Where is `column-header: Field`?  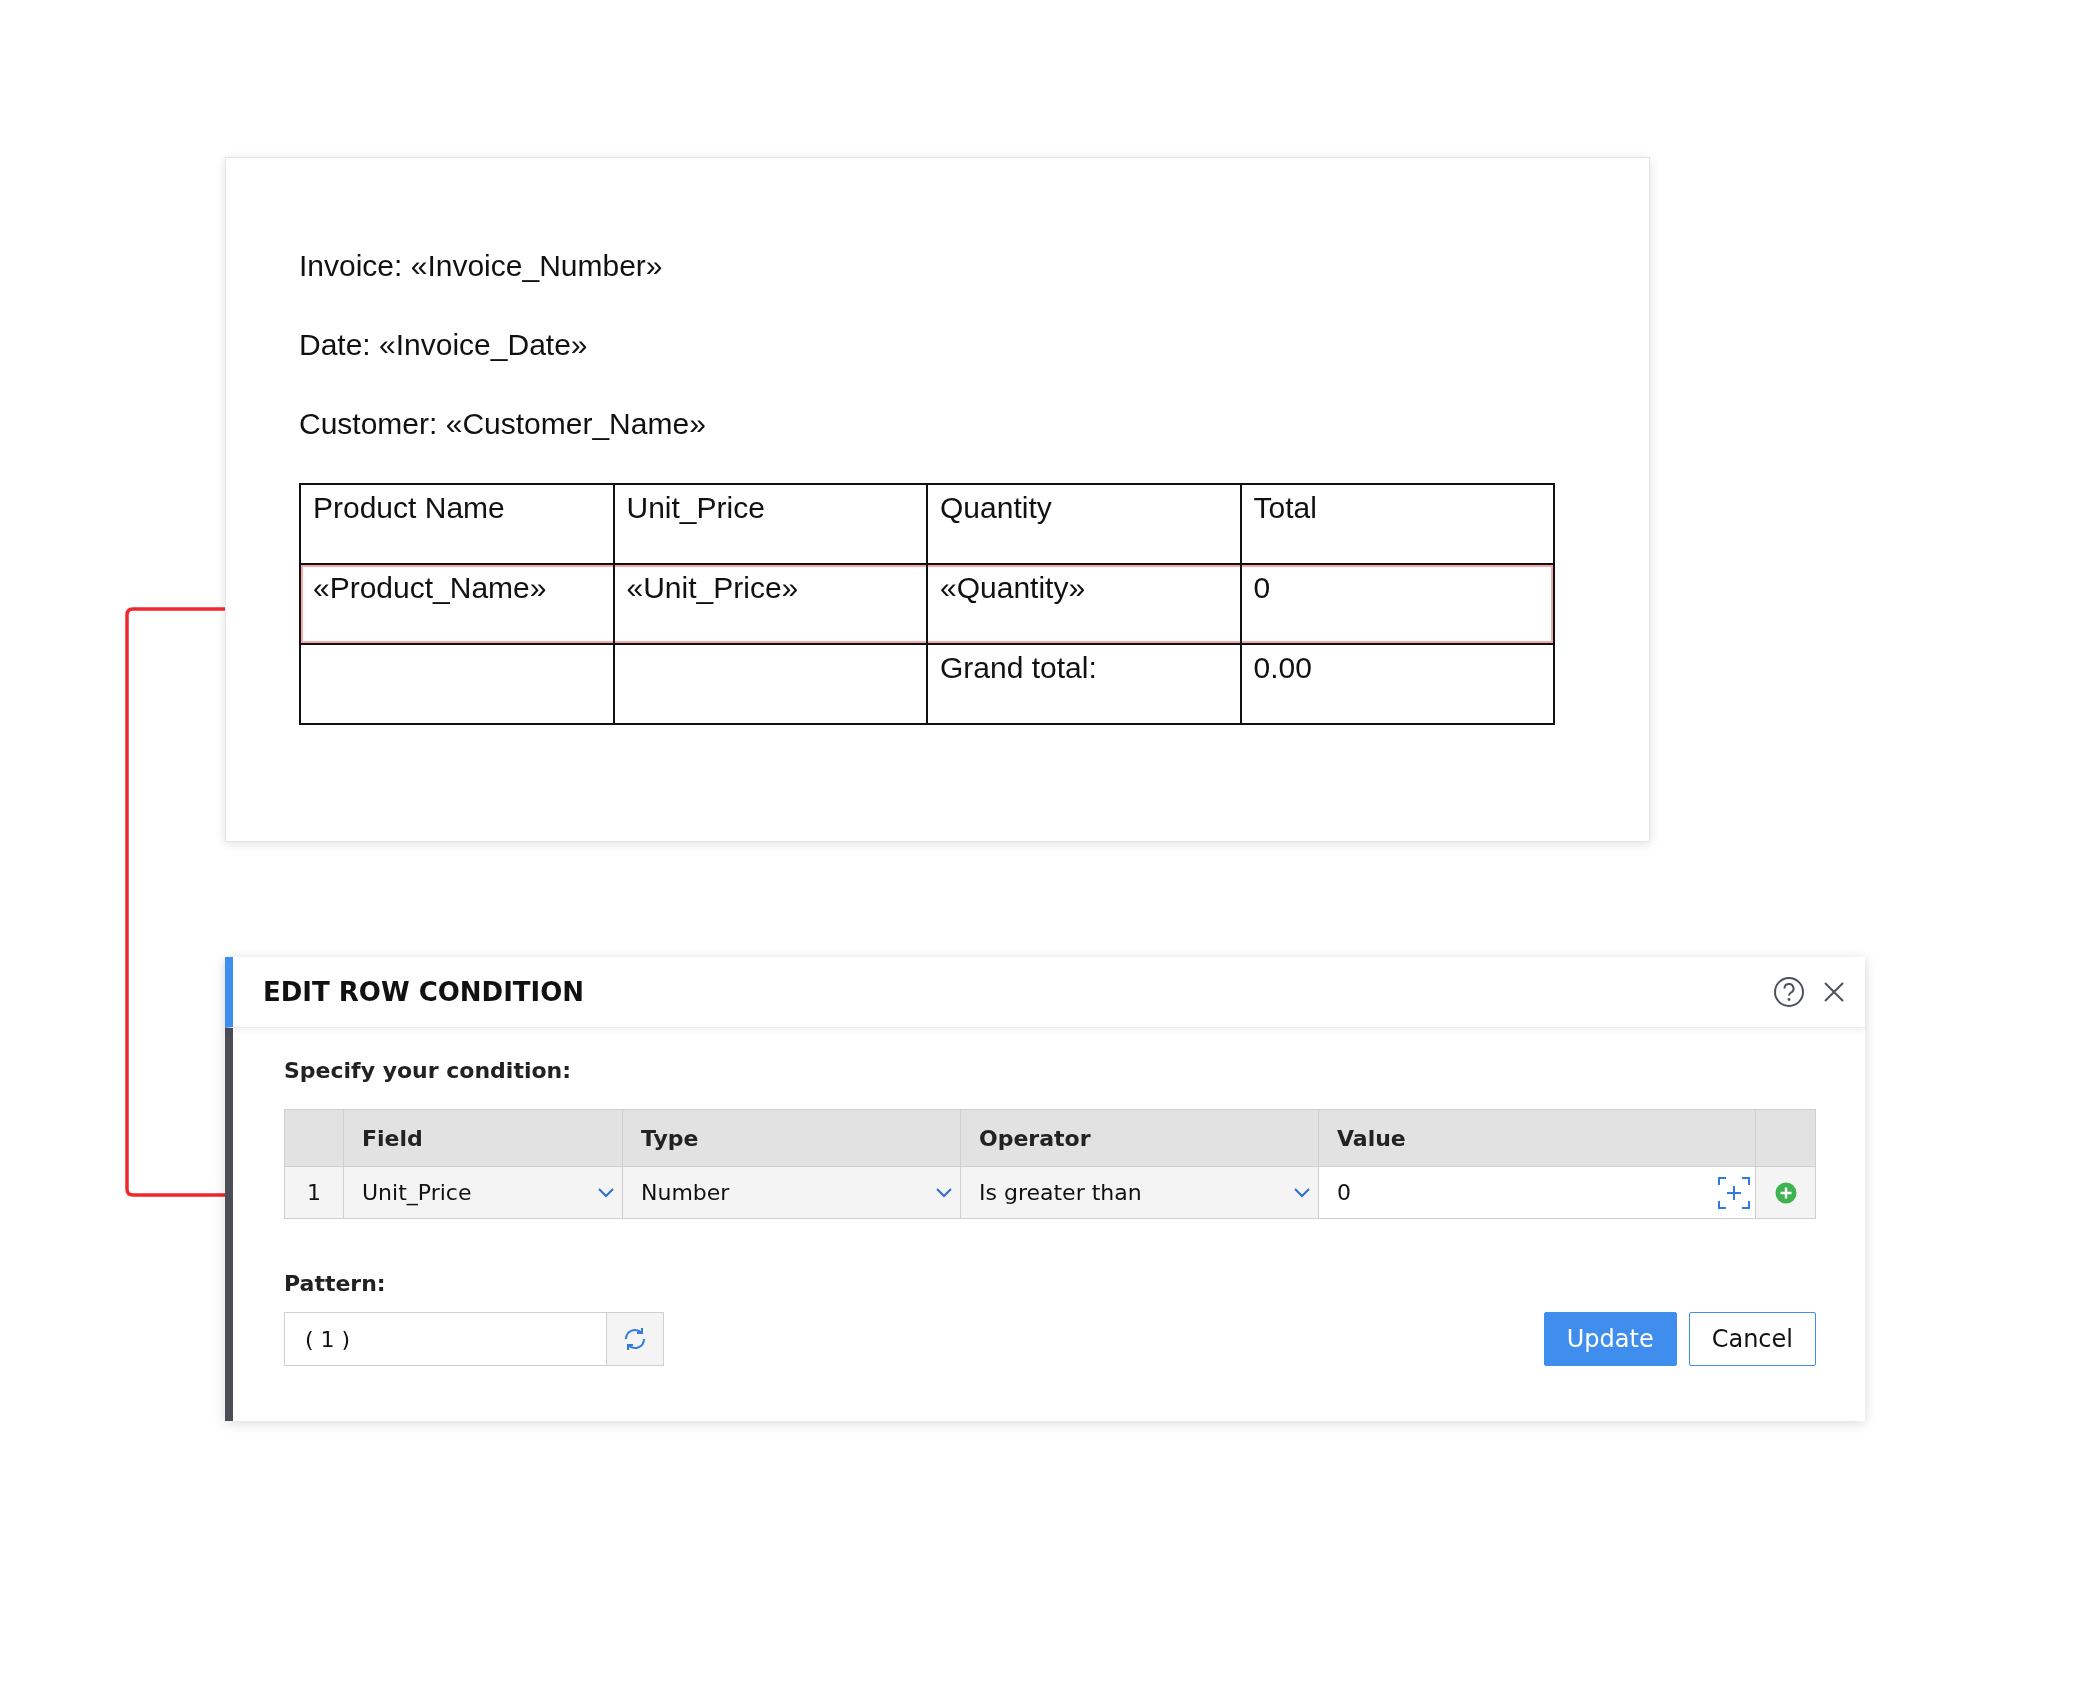 column-header: Field is located at coordinates (482, 1138).